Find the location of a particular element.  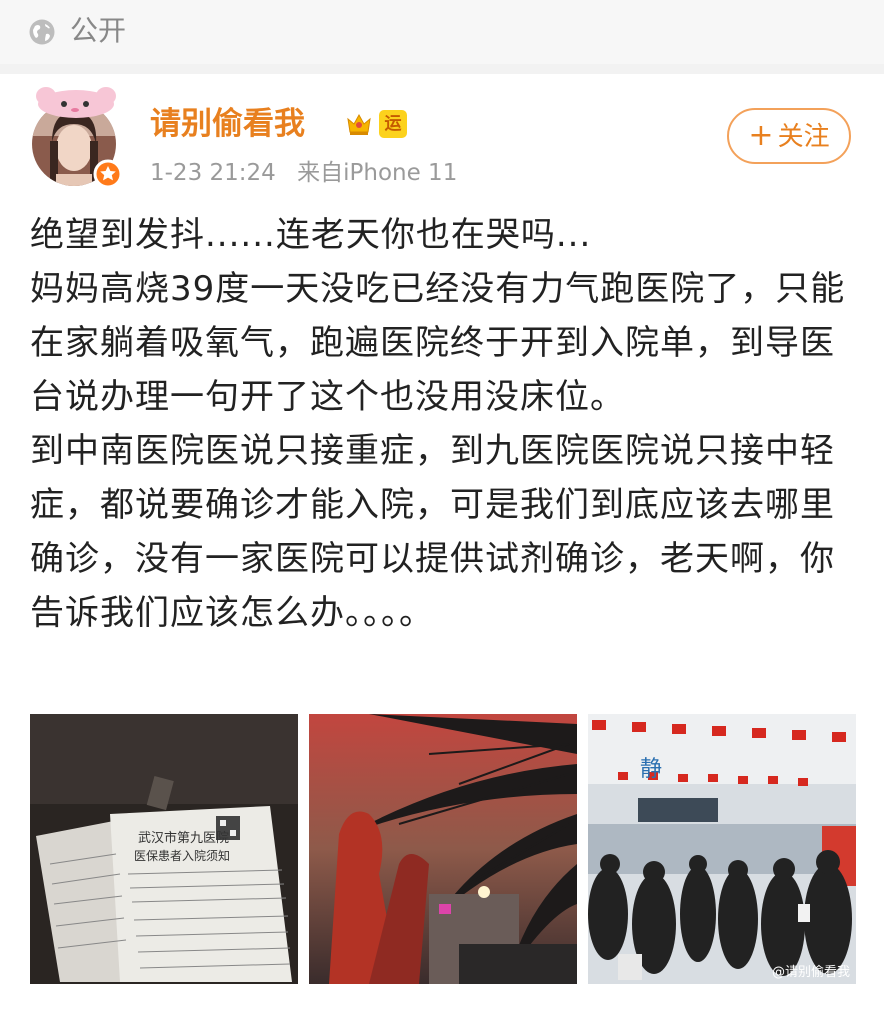

avatar is located at coordinates (76, 138).